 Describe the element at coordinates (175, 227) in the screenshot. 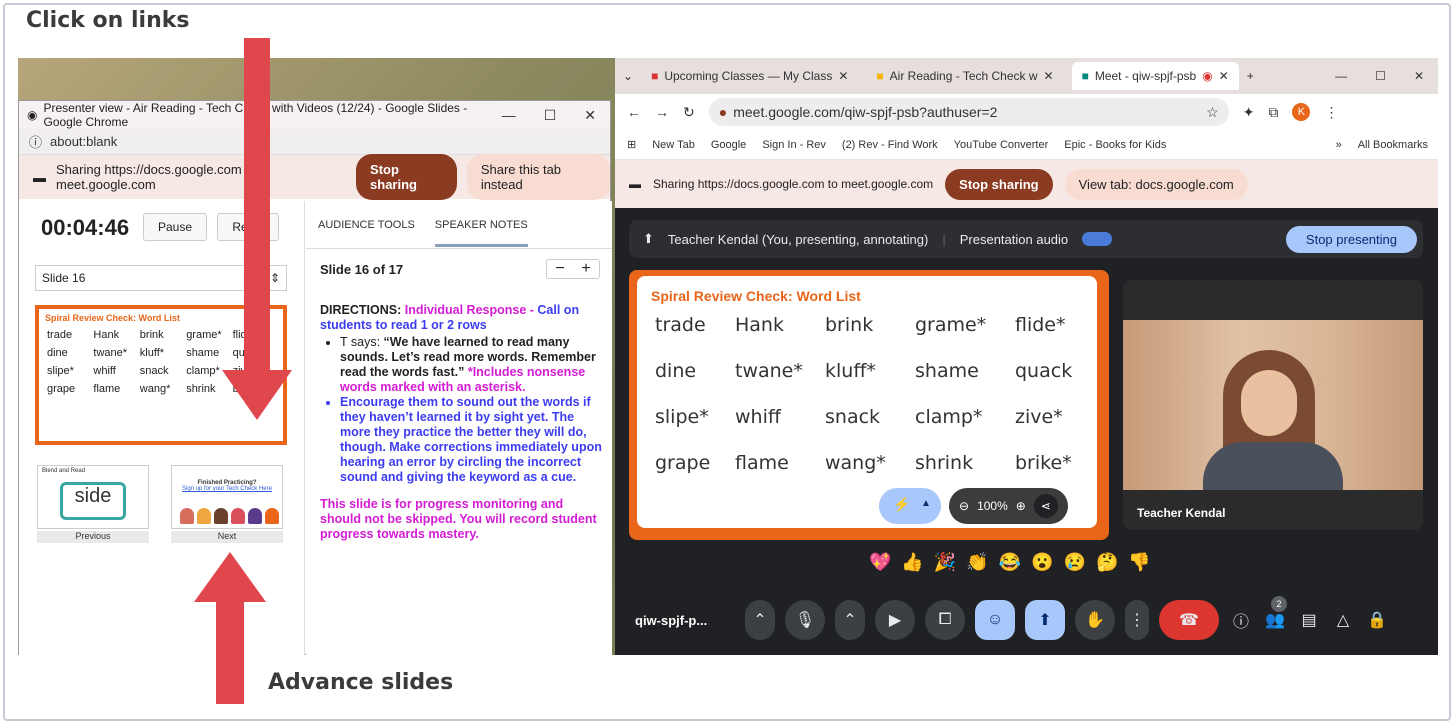

I see `pause-button: Pause` at that location.